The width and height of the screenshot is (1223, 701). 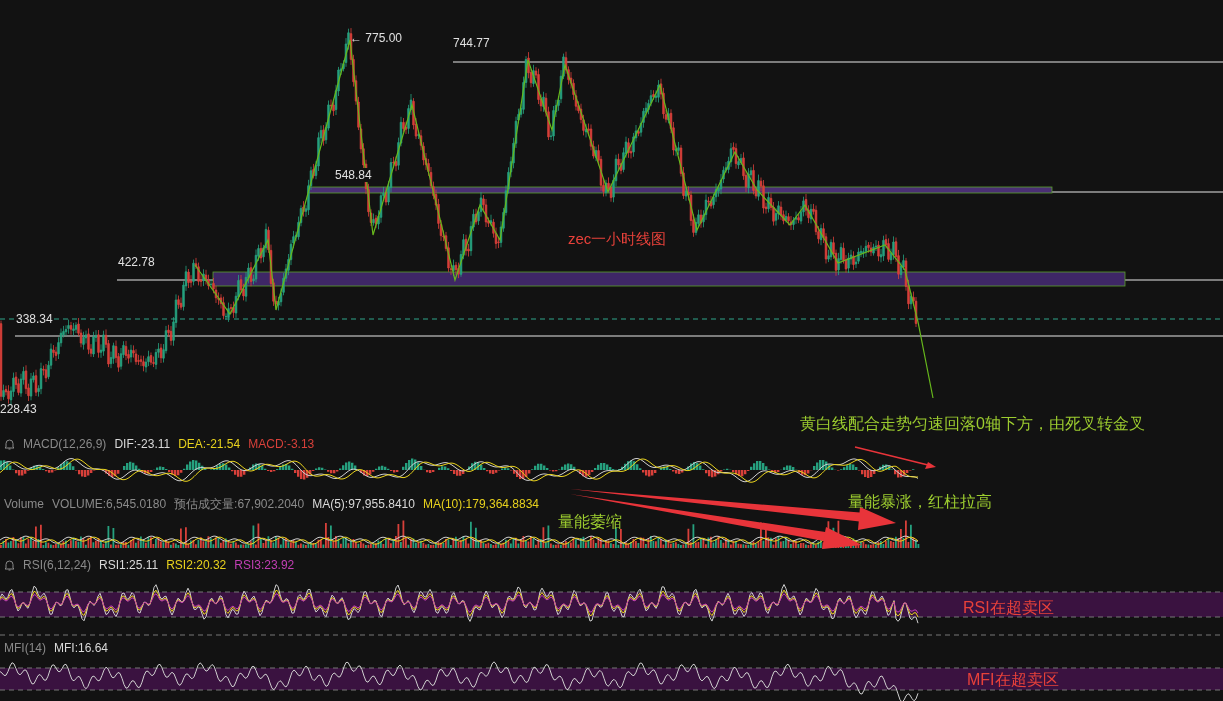 What do you see at coordinates (209, 444) in the screenshot?
I see `indicator-value: DEA:-21.54` at bounding box center [209, 444].